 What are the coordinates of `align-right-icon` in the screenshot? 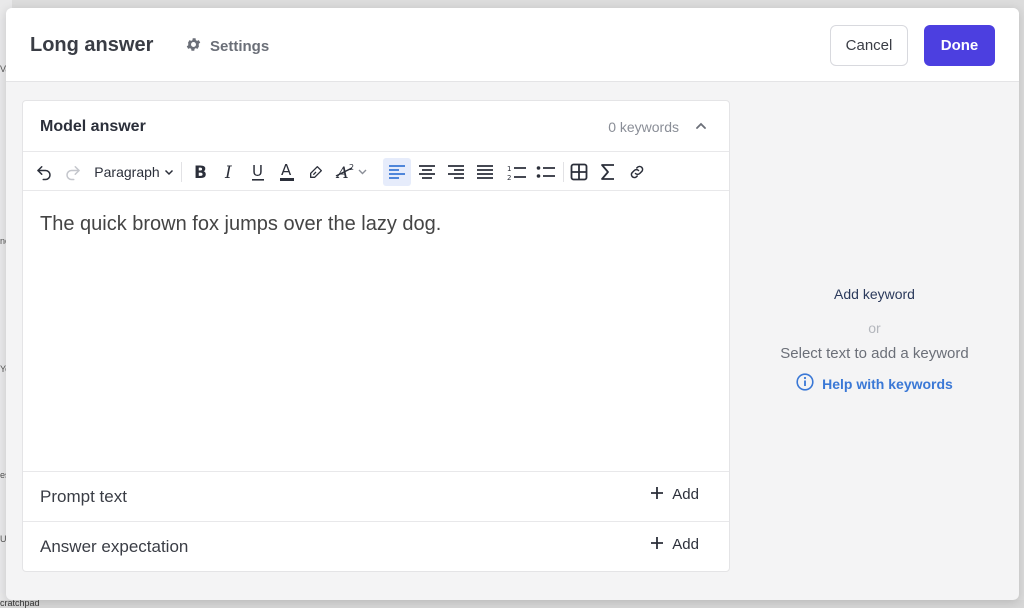 It's located at (456, 172).